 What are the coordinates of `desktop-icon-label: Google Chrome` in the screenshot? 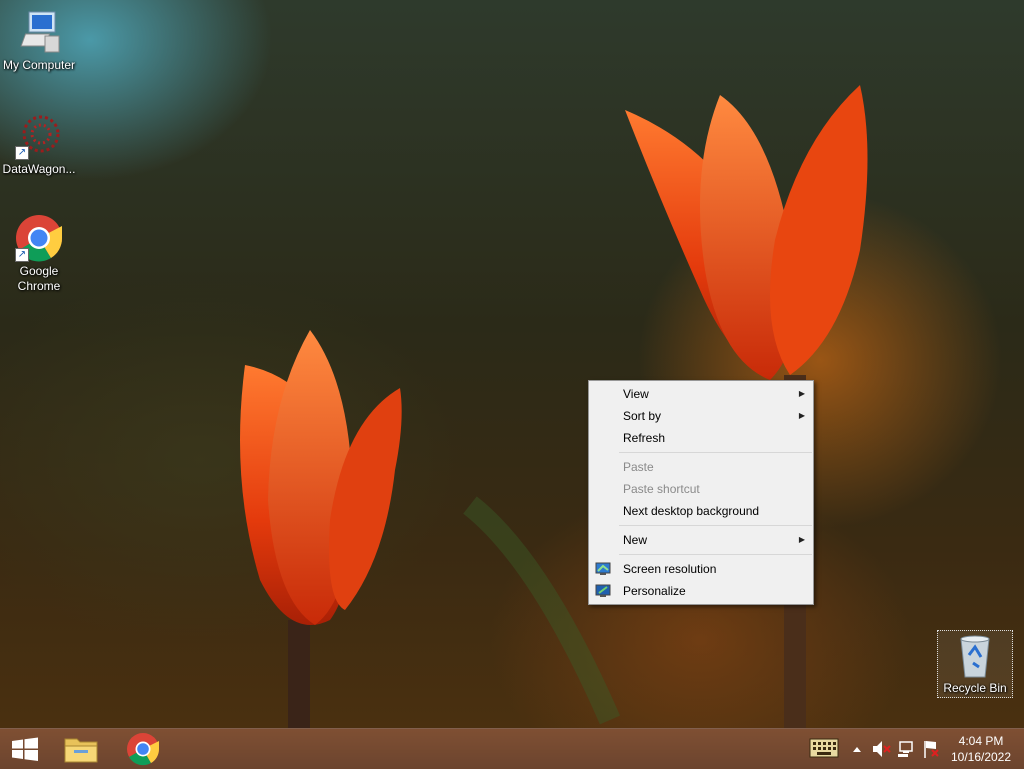 It's located at (39, 278).